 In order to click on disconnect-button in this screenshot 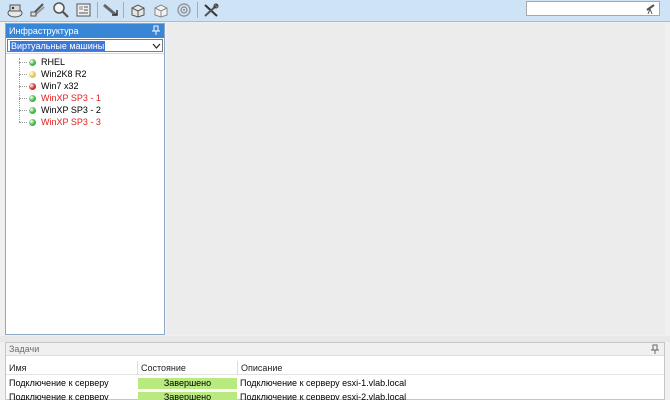, I will do `click(38, 10)`.